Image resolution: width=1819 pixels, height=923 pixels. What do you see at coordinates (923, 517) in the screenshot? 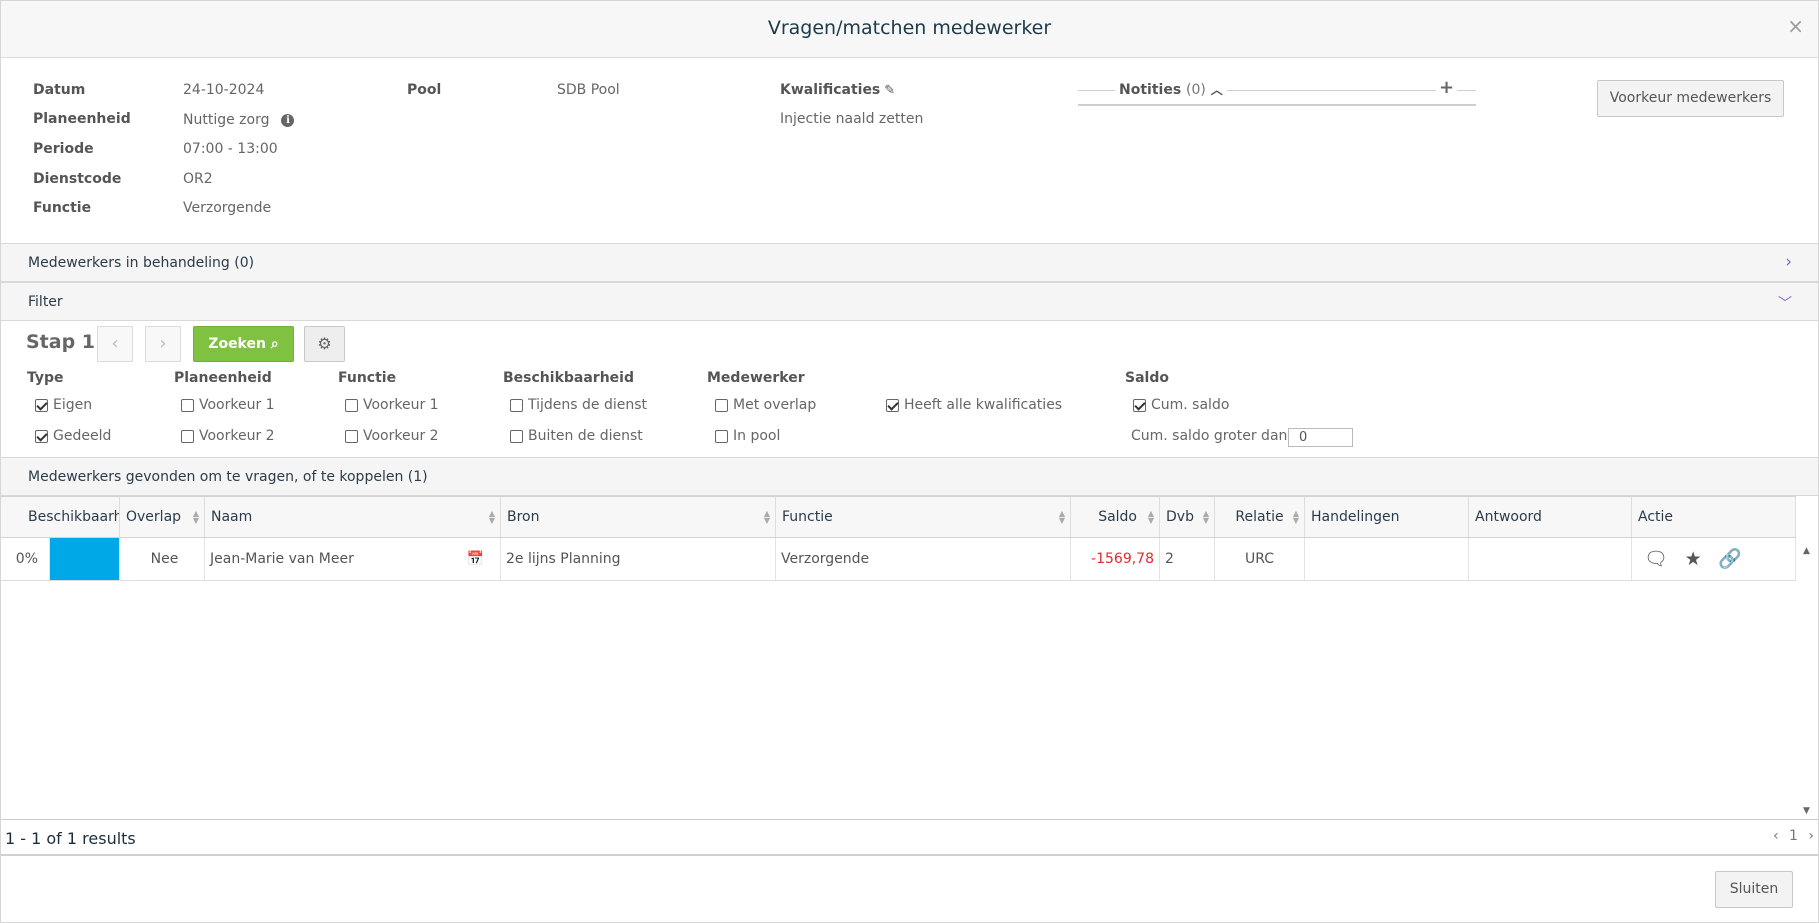
I see `column-functie: Functie ▲ ▼` at bounding box center [923, 517].